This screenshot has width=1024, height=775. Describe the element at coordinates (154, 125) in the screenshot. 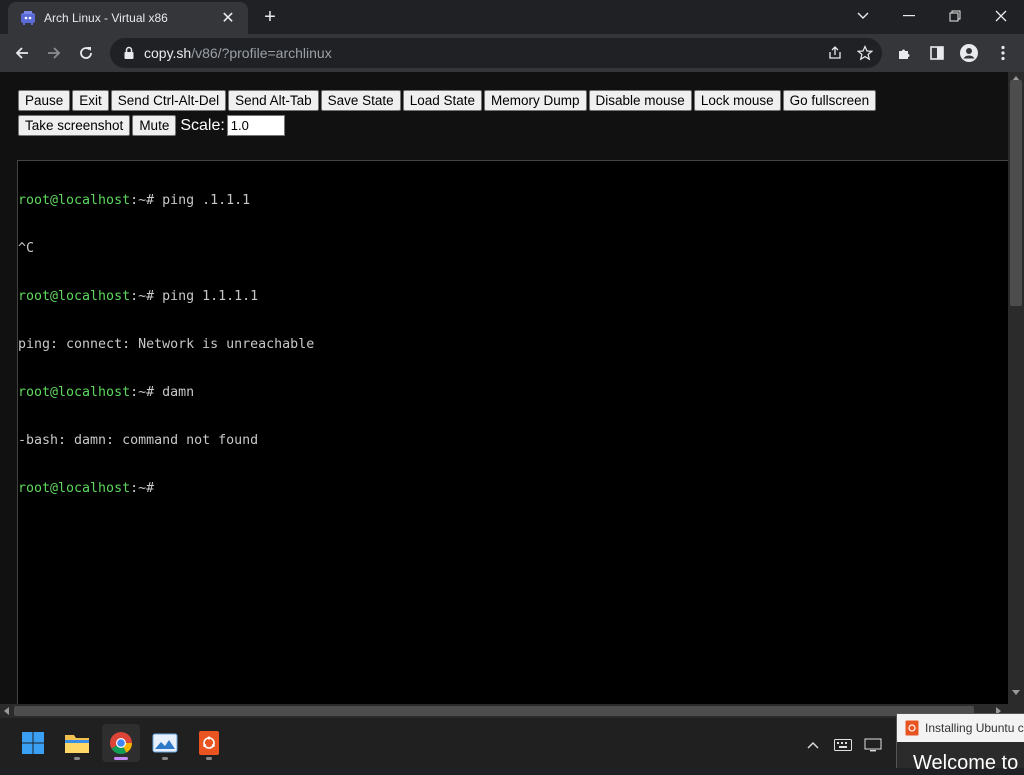

I see `mute-button: Mute` at that location.